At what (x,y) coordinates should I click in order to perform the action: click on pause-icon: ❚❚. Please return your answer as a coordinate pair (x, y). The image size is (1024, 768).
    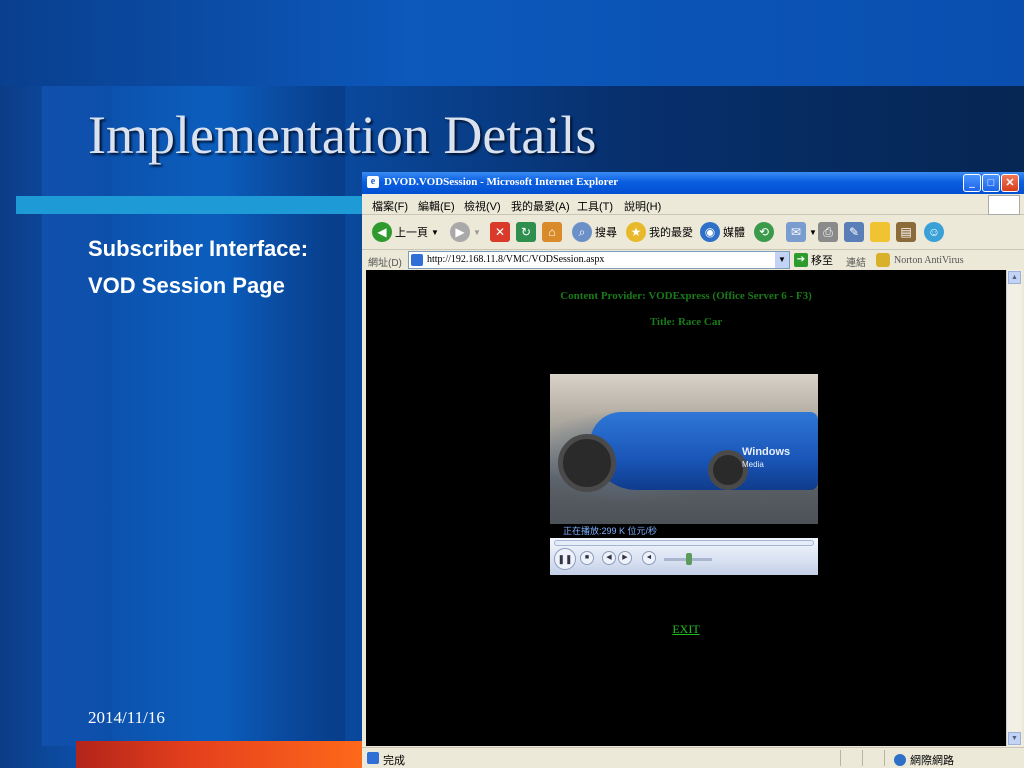
    Looking at the image, I should click on (565, 559).